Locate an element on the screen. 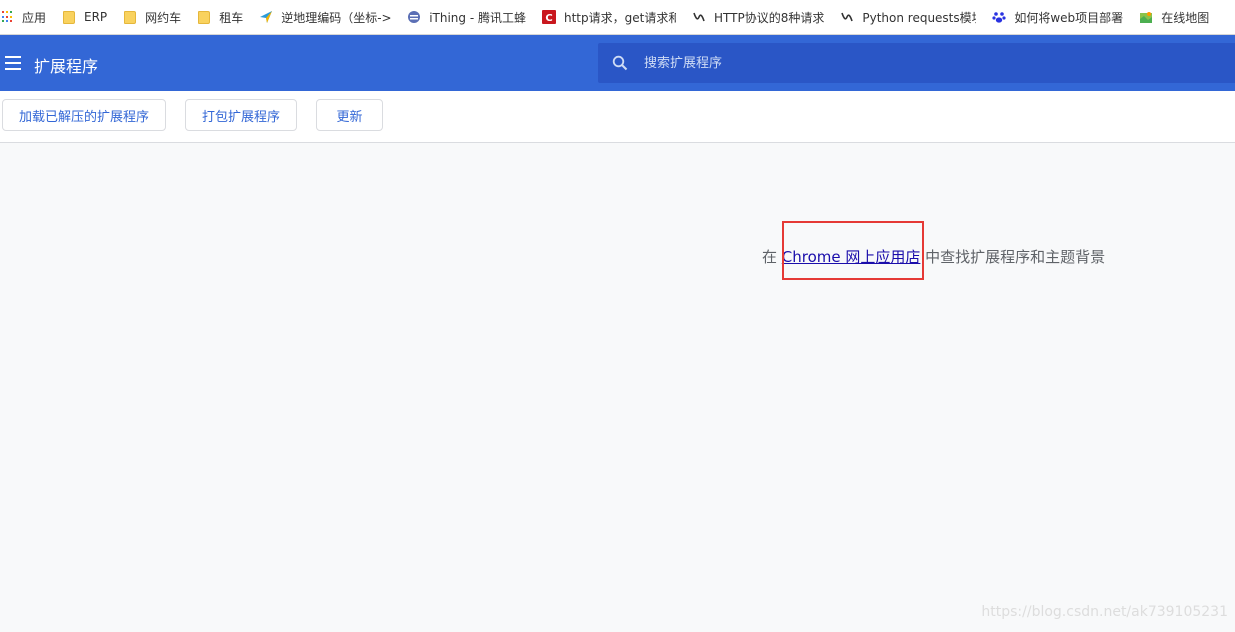  search-bar is located at coordinates (916, 63).